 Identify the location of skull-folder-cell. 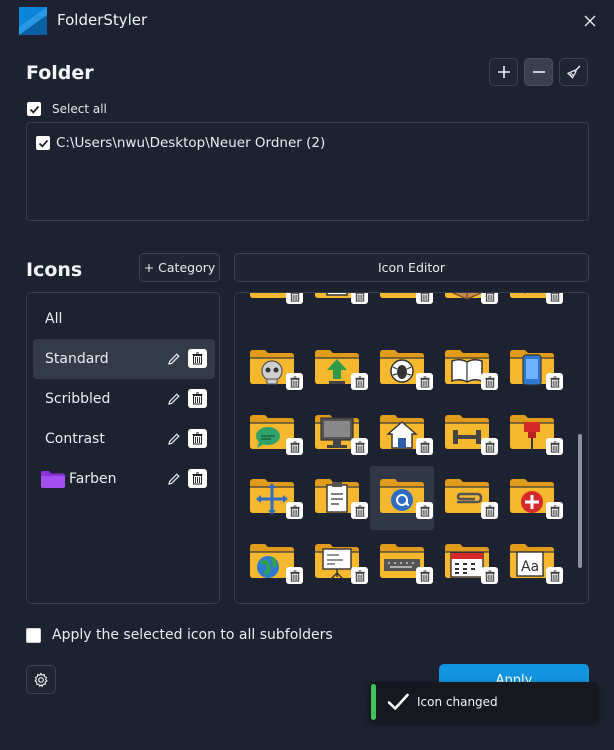
(272, 369).